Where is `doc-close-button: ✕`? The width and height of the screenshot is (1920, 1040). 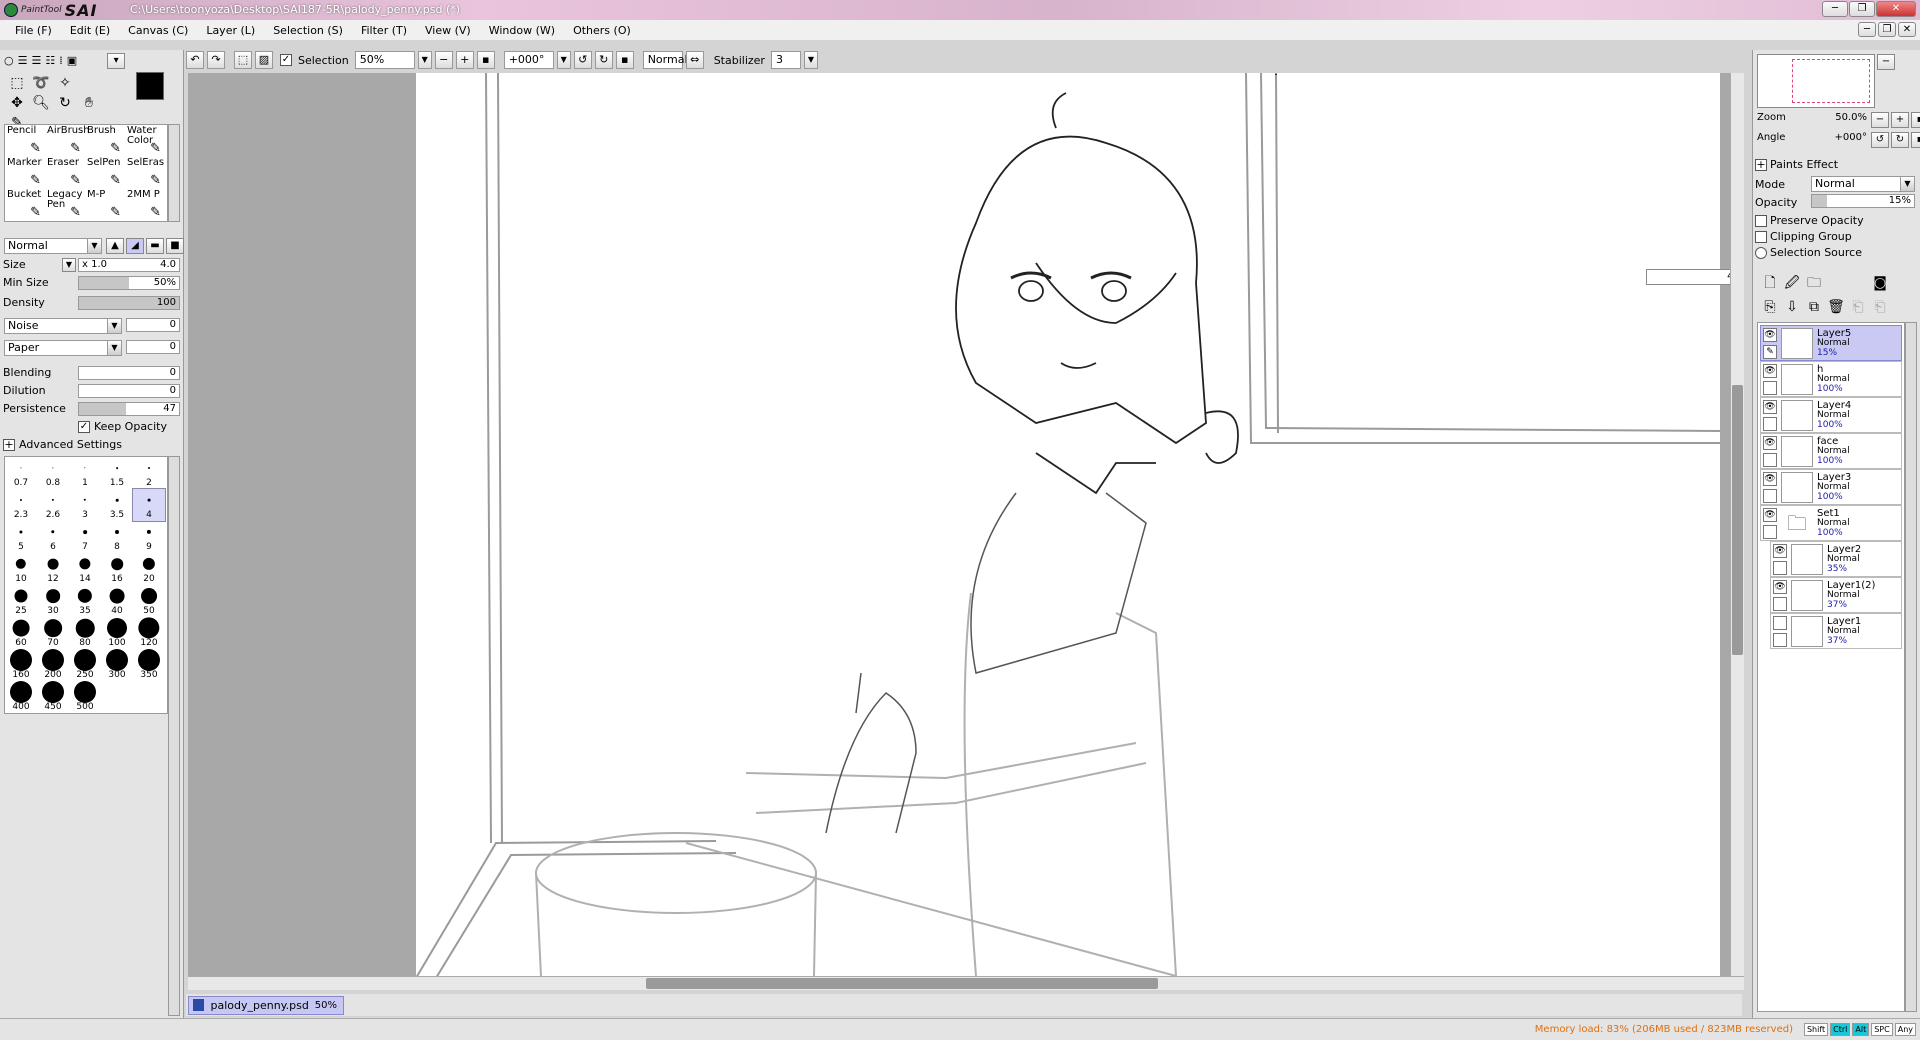 doc-close-button: ✕ is located at coordinates (1907, 29).